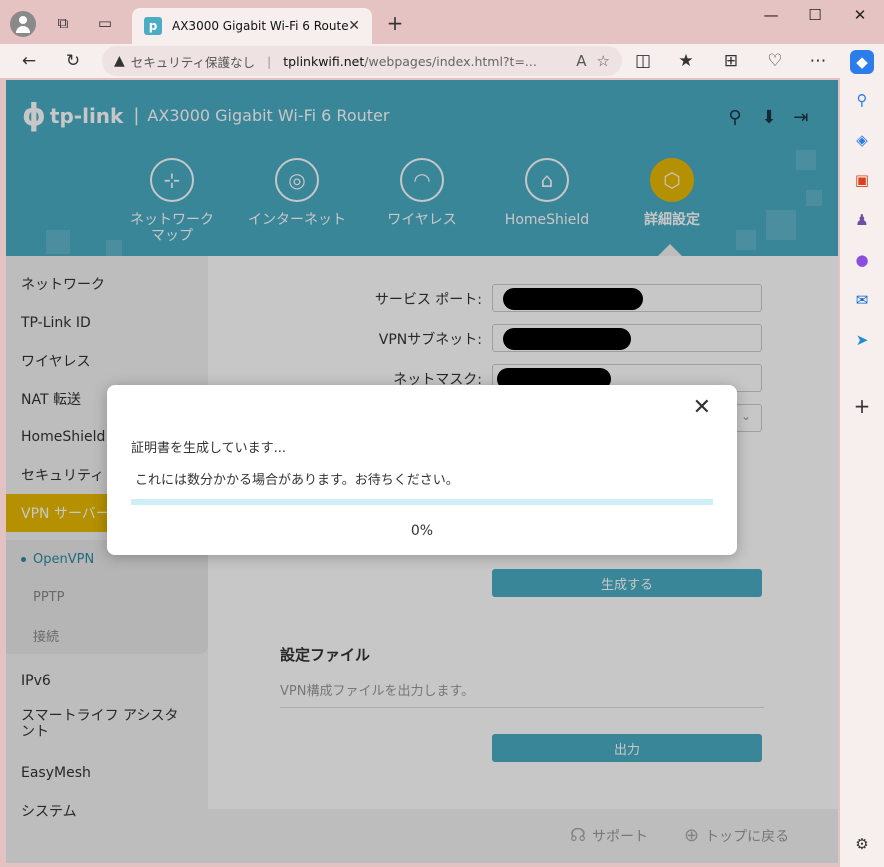  What do you see at coordinates (862, 220) in the screenshot?
I see `games-icon: ♟` at bounding box center [862, 220].